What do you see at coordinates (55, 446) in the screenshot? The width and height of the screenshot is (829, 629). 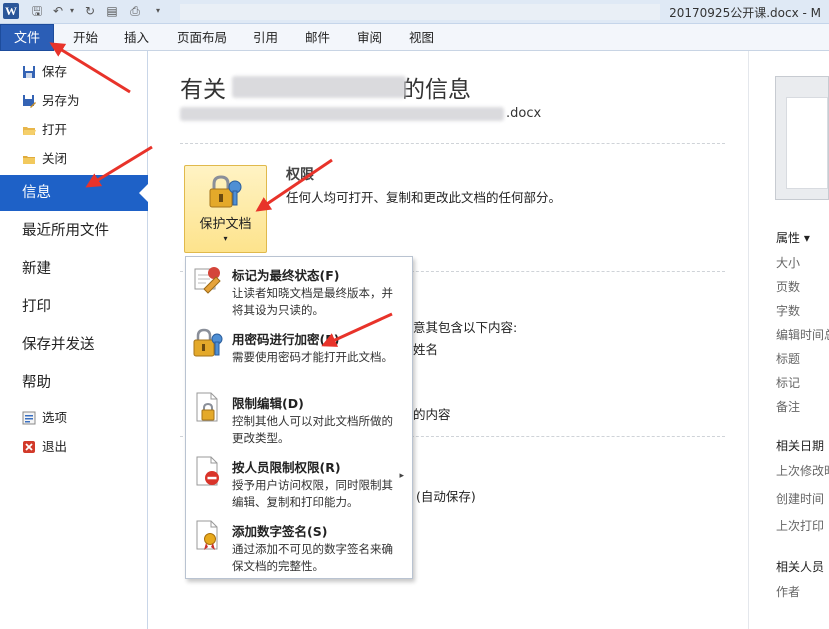 I see `nav-exit-label: 退出` at bounding box center [55, 446].